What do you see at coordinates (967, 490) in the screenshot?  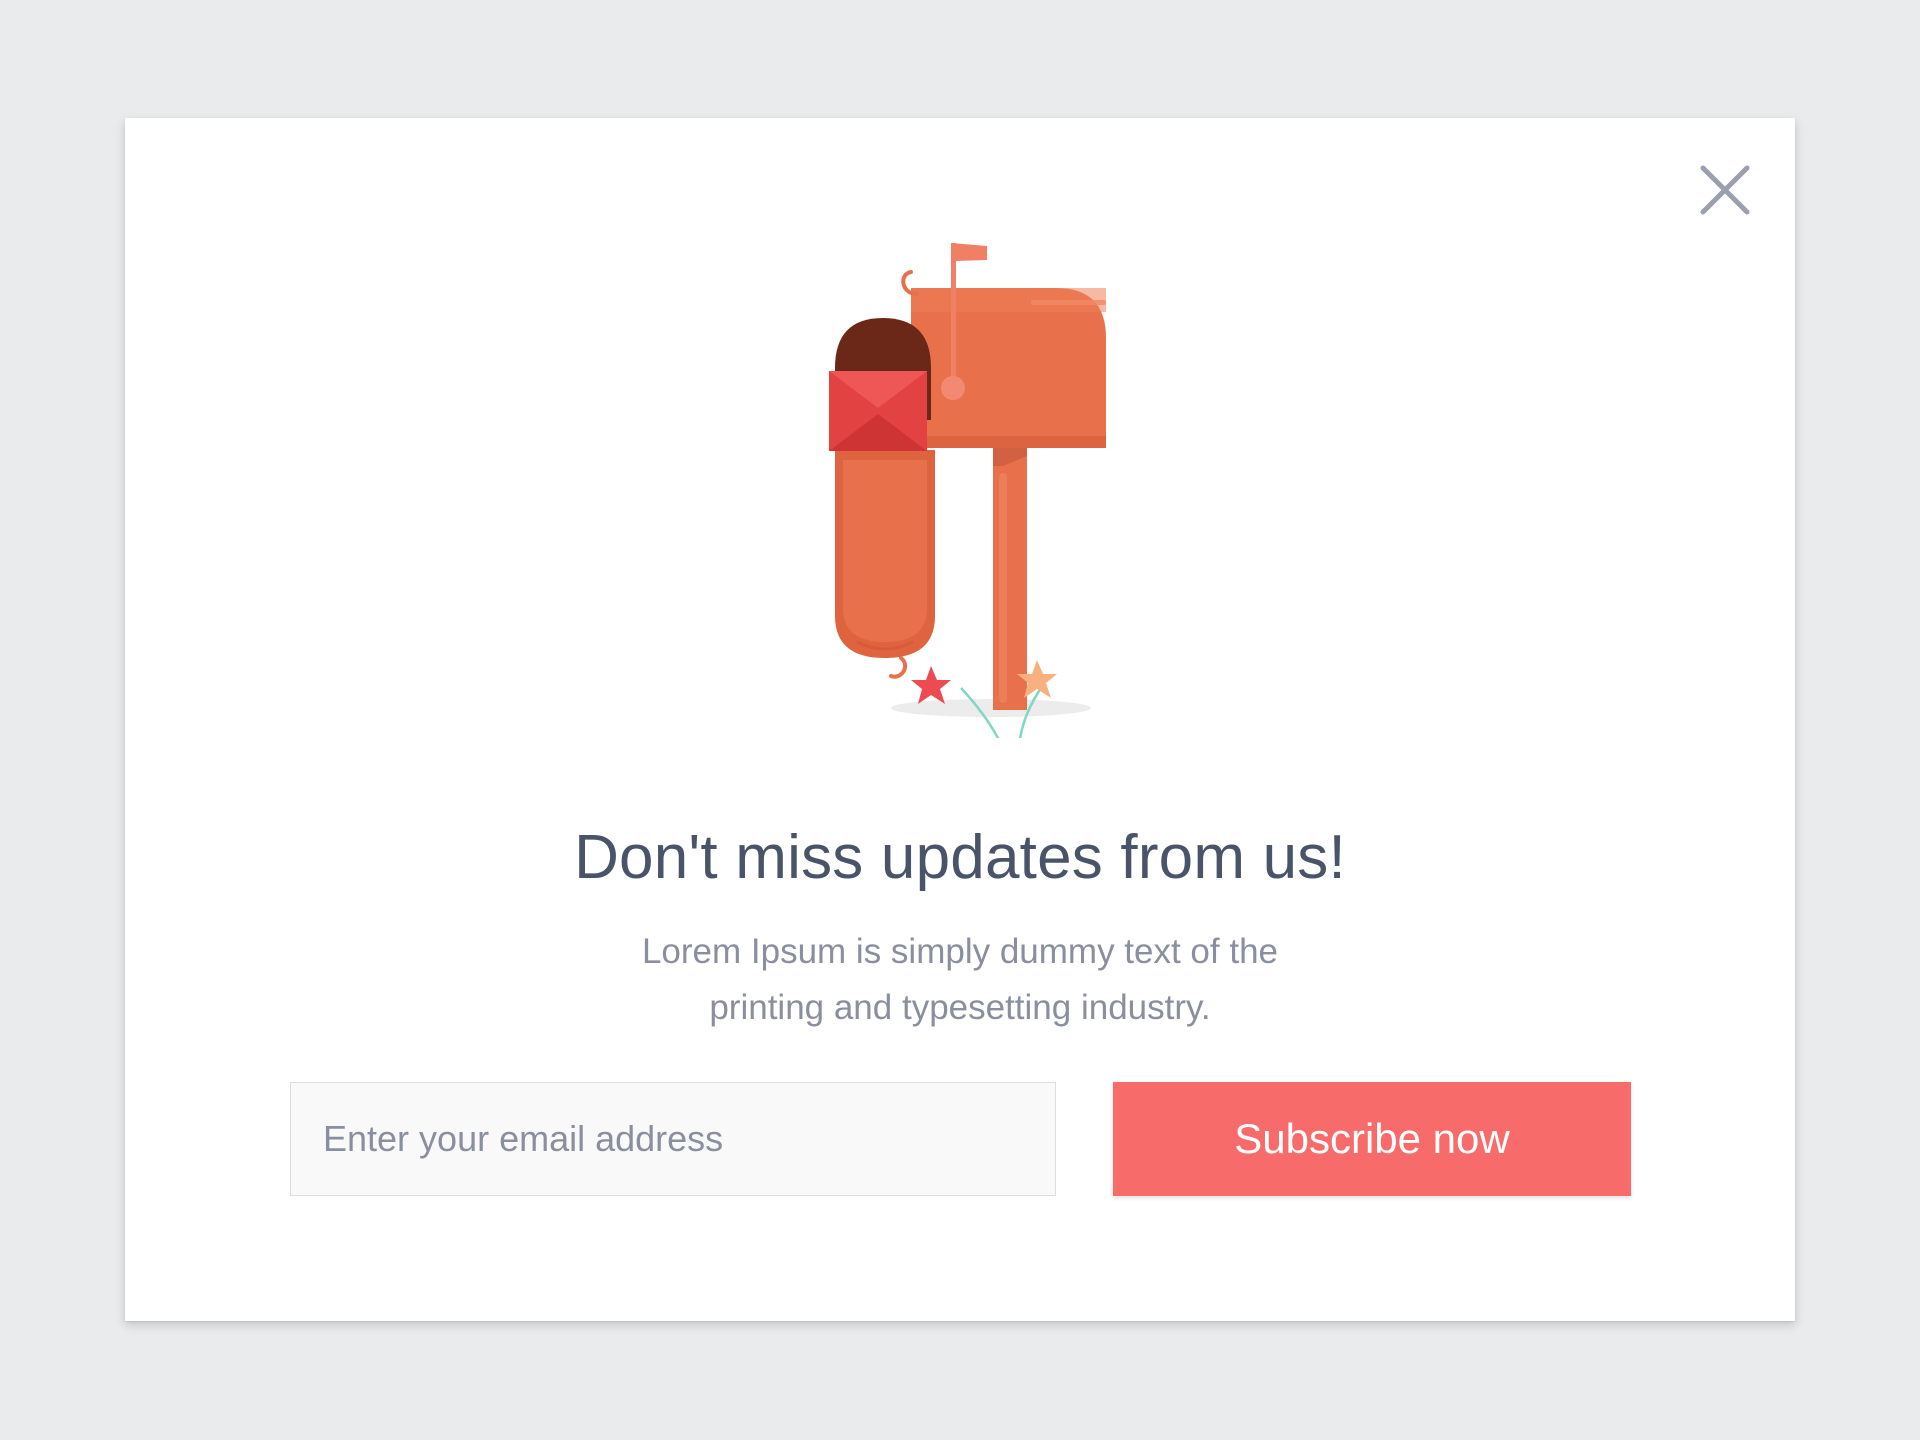 I see `mailbox-illustration-icon` at bounding box center [967, 490].